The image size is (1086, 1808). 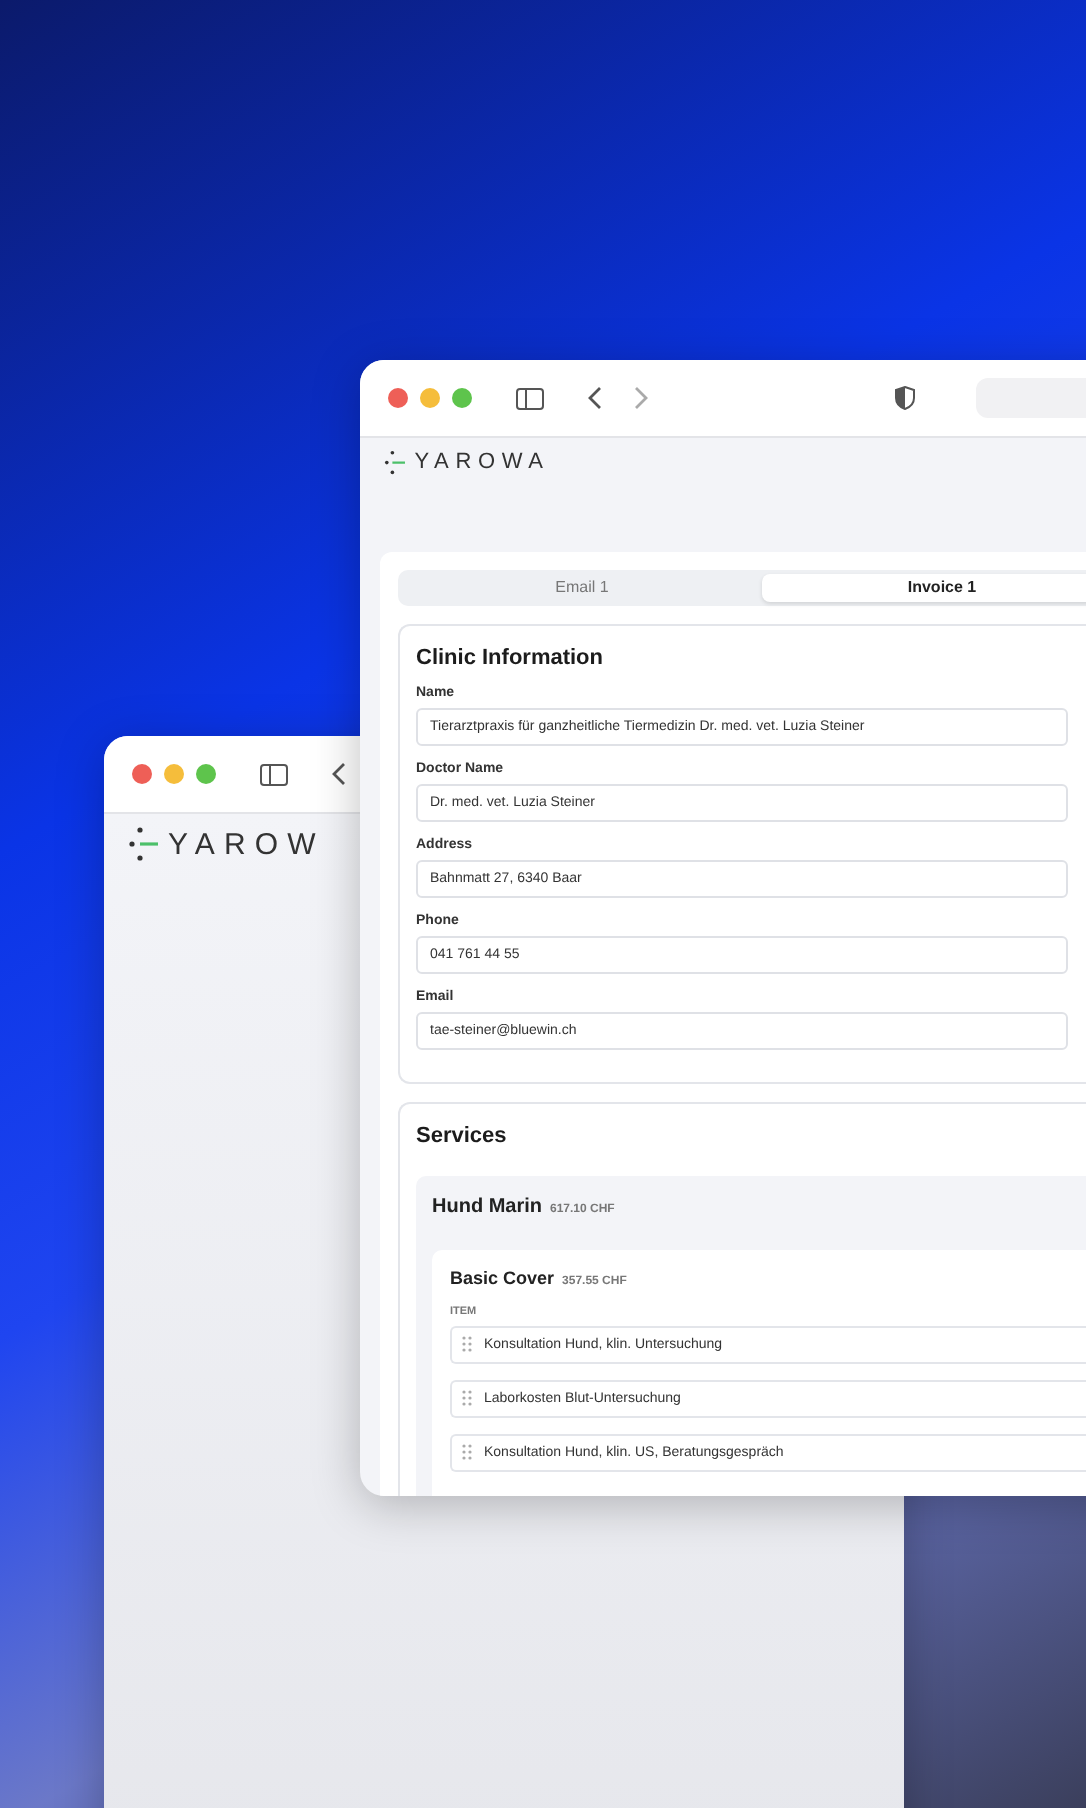 What do you see at coordinates (904, 398) in the screenshot?
I see `shield-icon` at bounding box center [904, 398].